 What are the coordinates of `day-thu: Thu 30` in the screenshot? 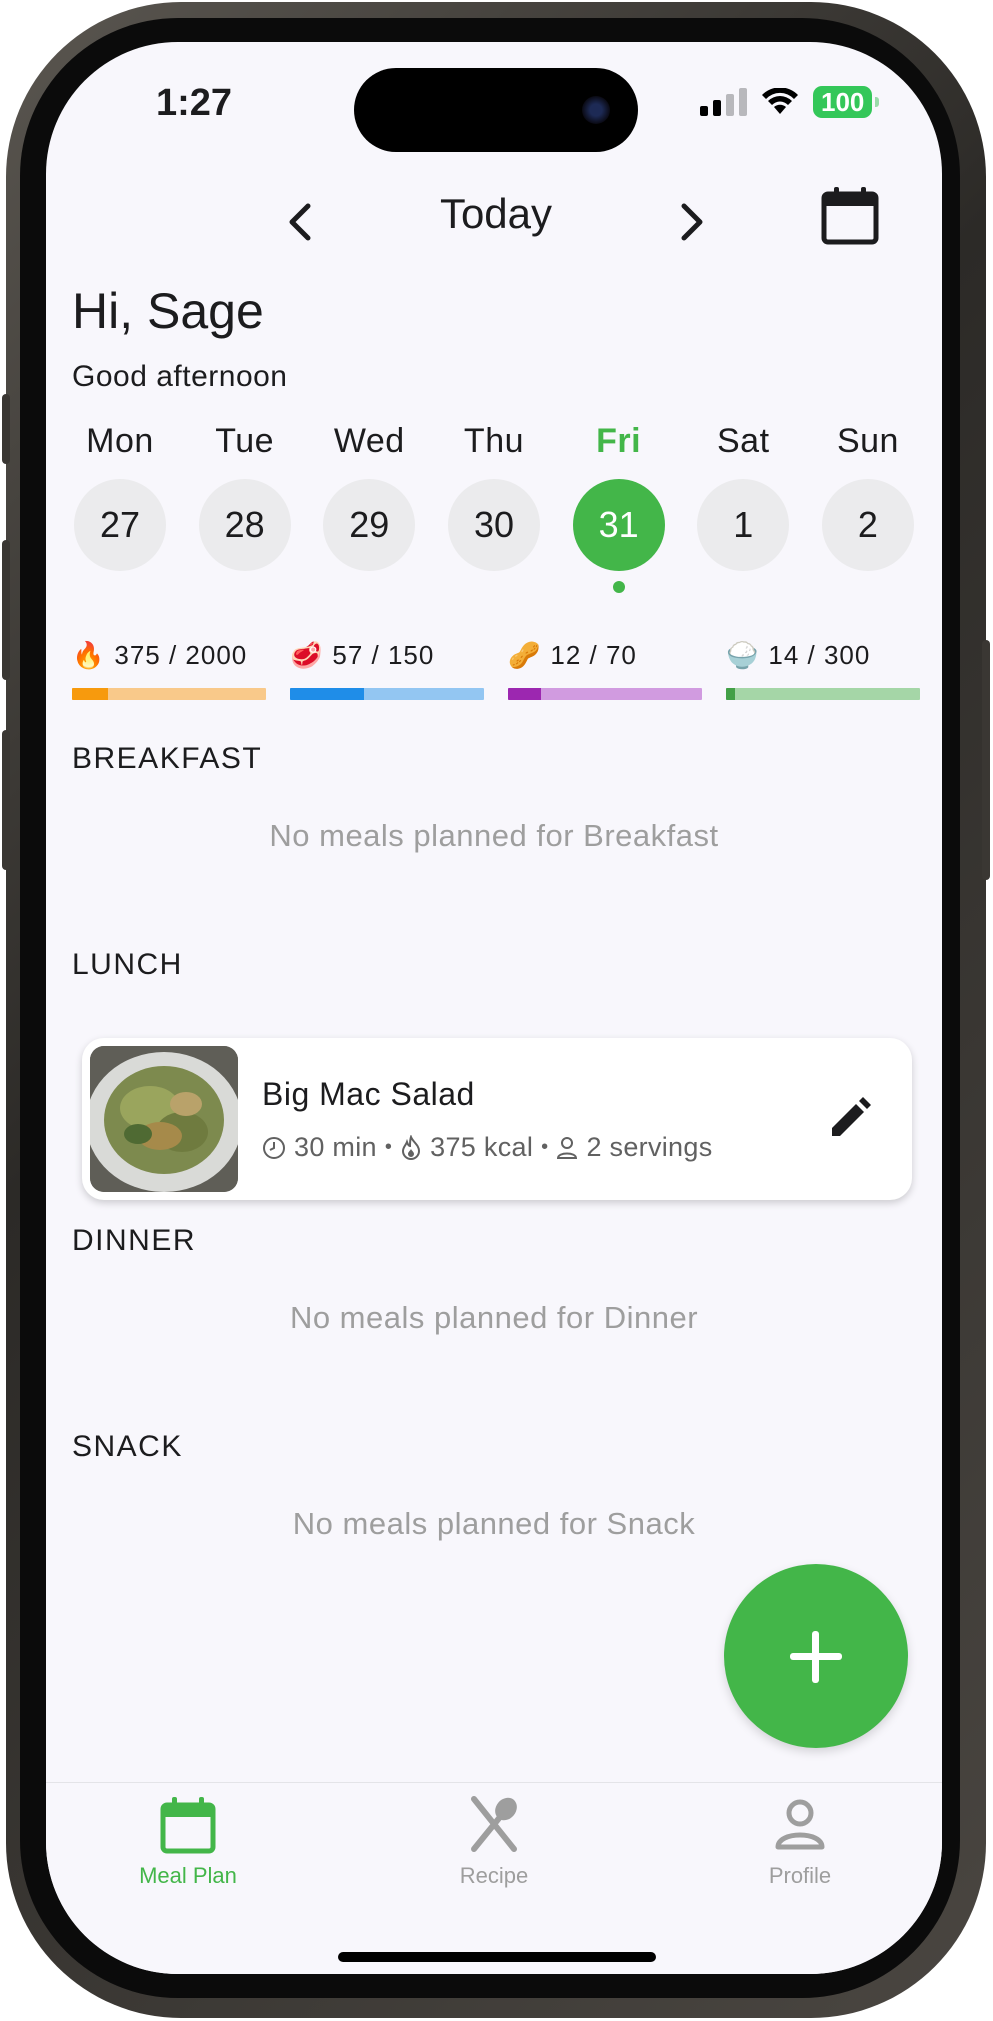 It's located at (494, 507).